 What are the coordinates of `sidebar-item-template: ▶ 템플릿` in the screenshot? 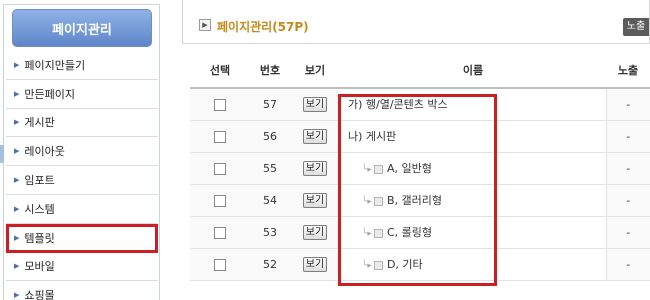 It's located at (82, 238).